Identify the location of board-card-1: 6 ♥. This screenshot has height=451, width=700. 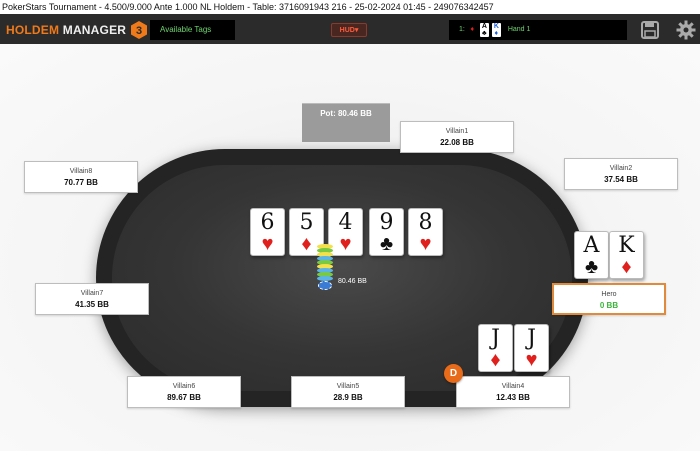
(267, 232).